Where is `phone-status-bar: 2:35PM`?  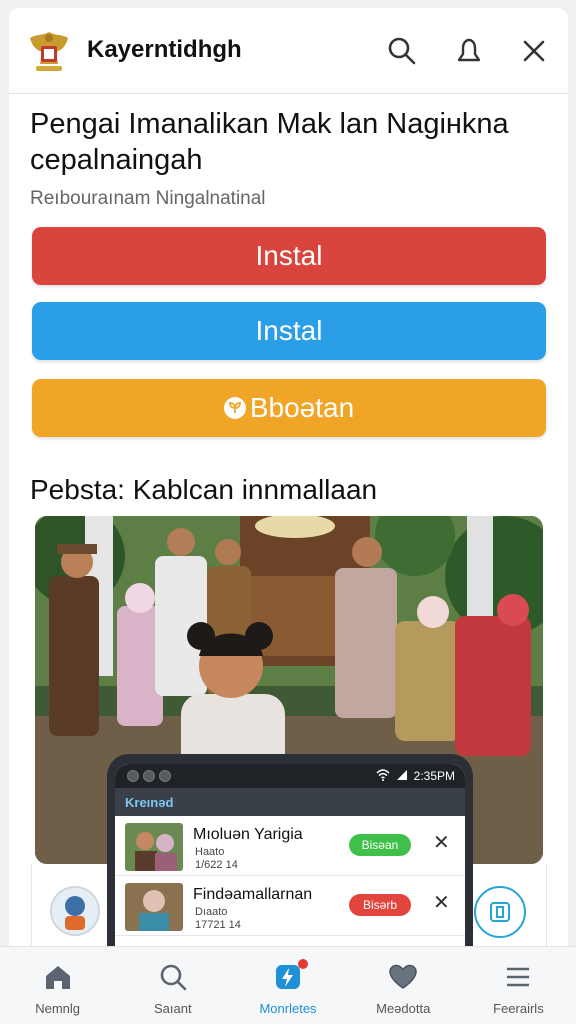
phone-status-bar: 2:35PM is located at coordinates (290, 776).